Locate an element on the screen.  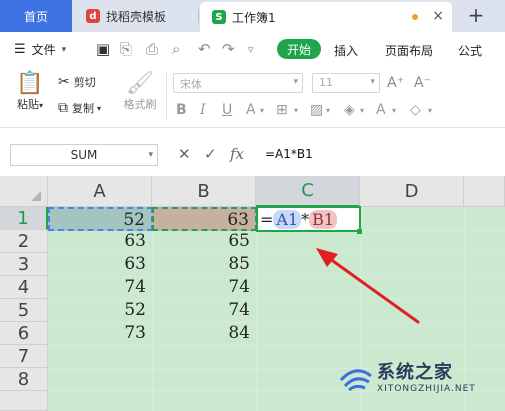
tab-template-label: 找稻壳模板 is located at coordinates (136, 16).